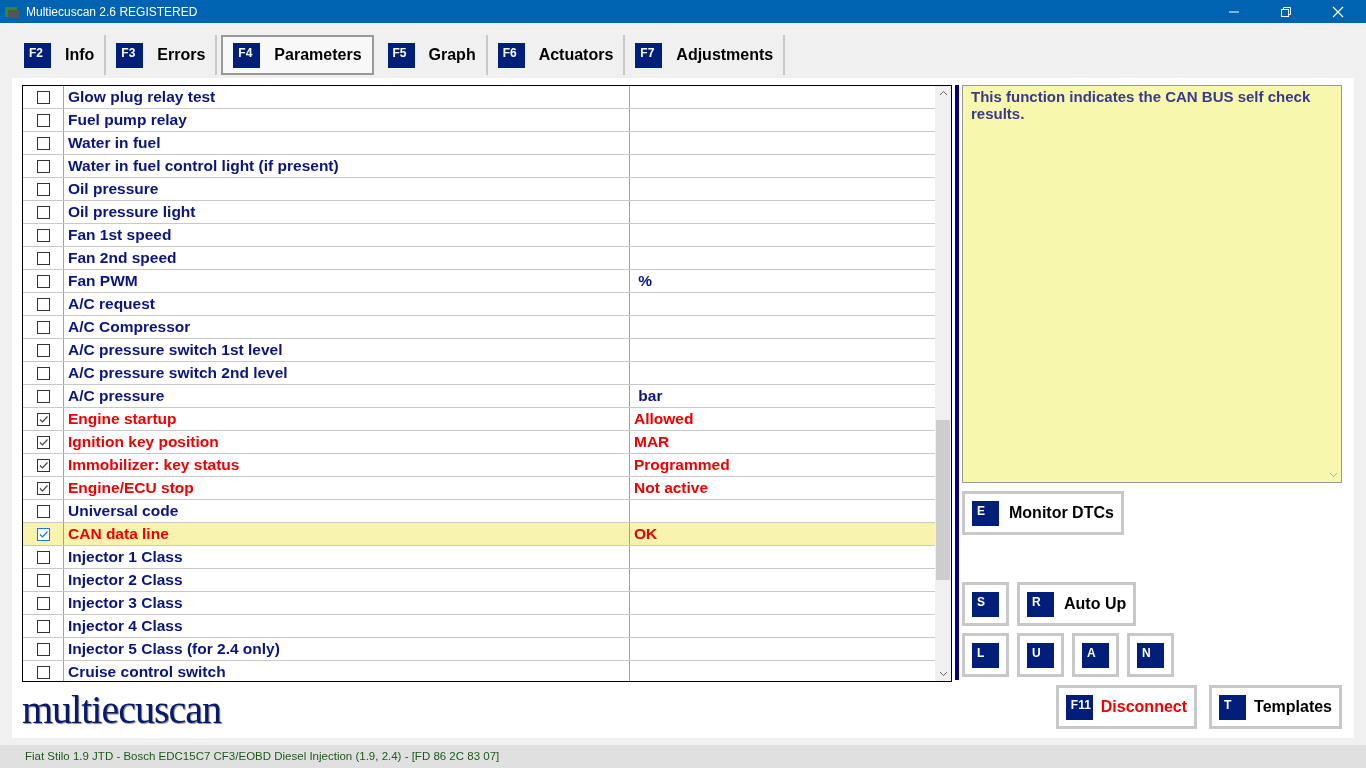  What do you see at coordinates (129, 327) in the screenshot?
I see `parameter-name: A/C Compressor` at bounding box center [129, 327].